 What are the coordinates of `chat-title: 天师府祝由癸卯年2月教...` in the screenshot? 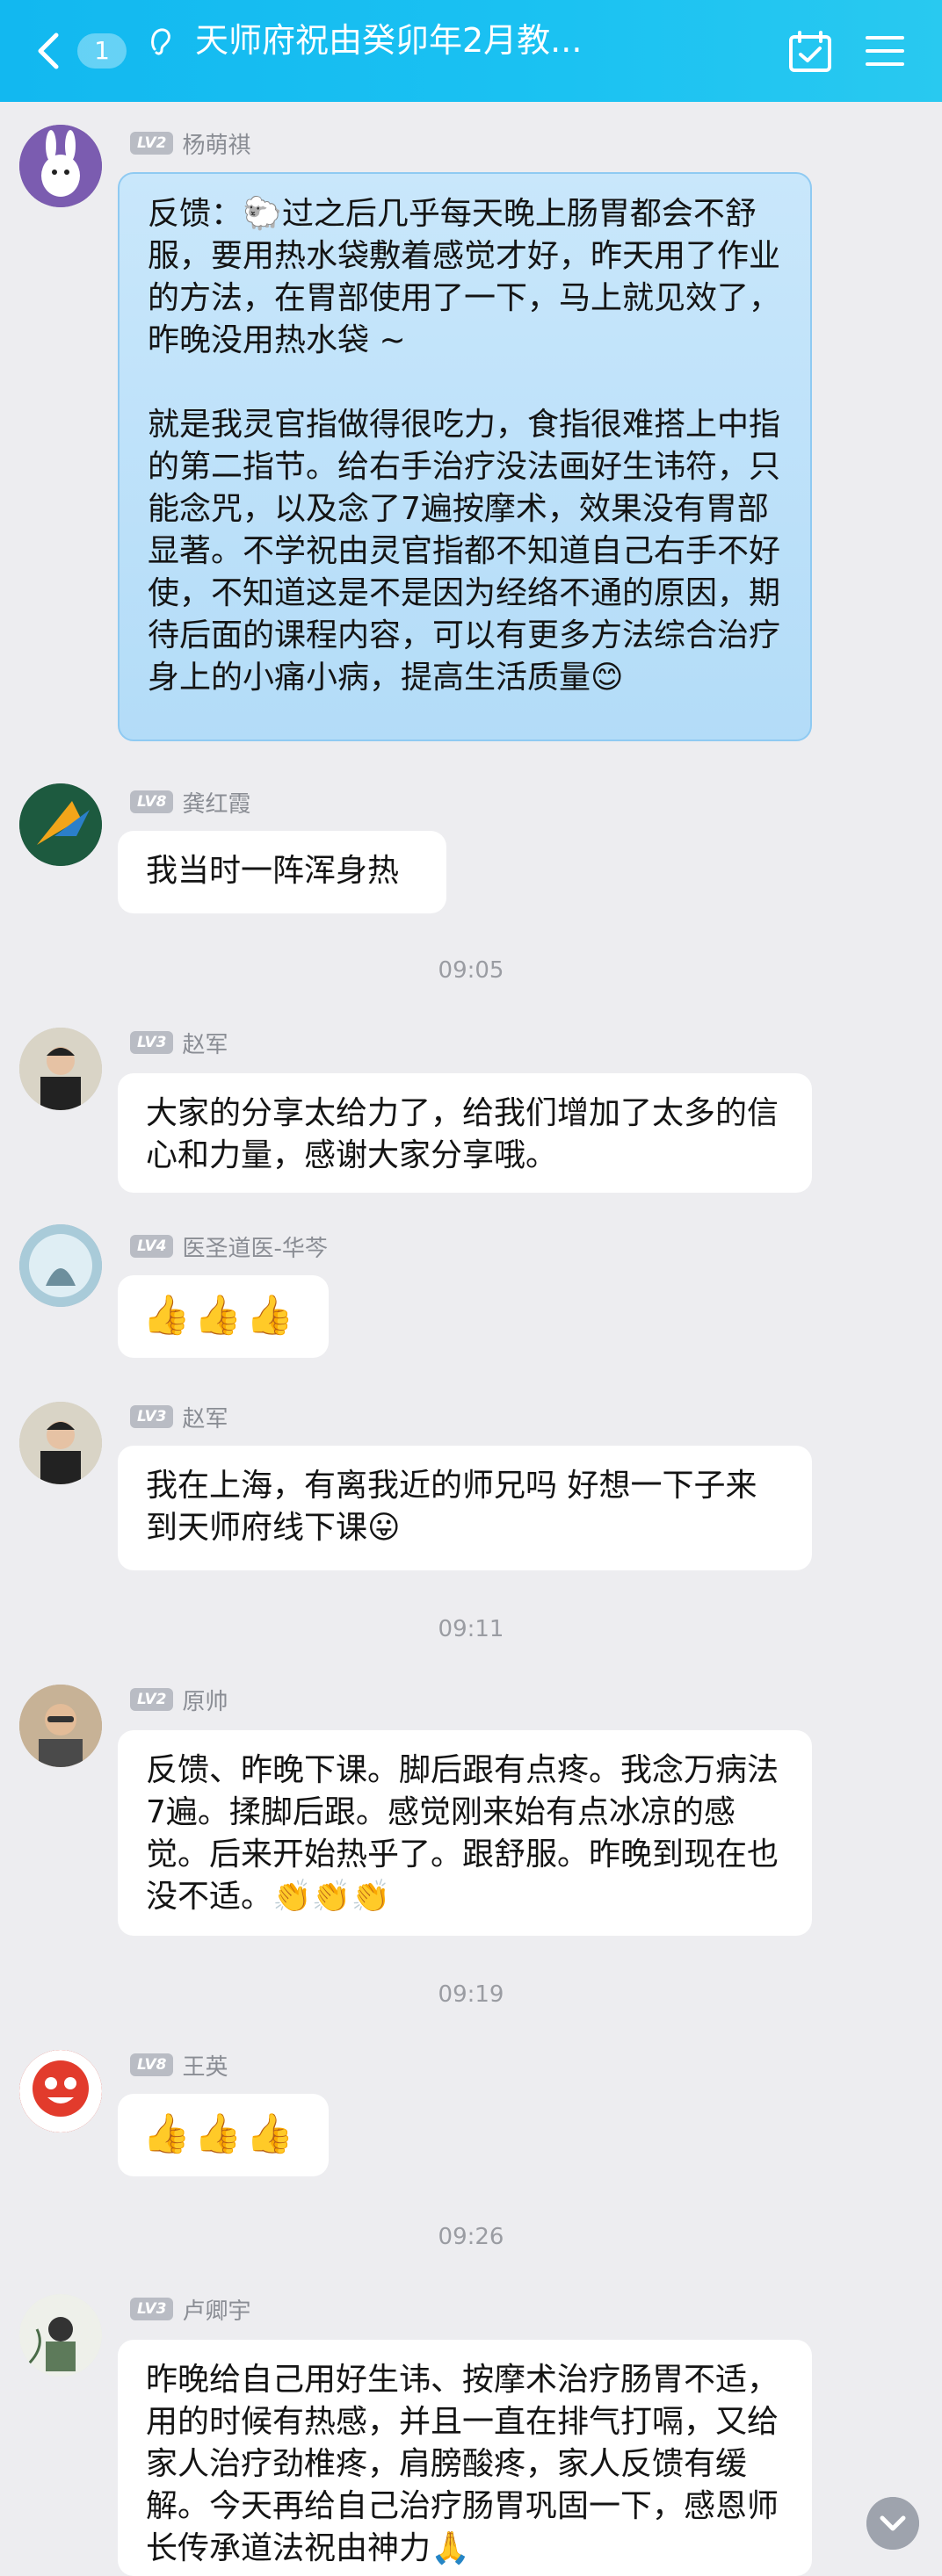 It's located at (389, 40).